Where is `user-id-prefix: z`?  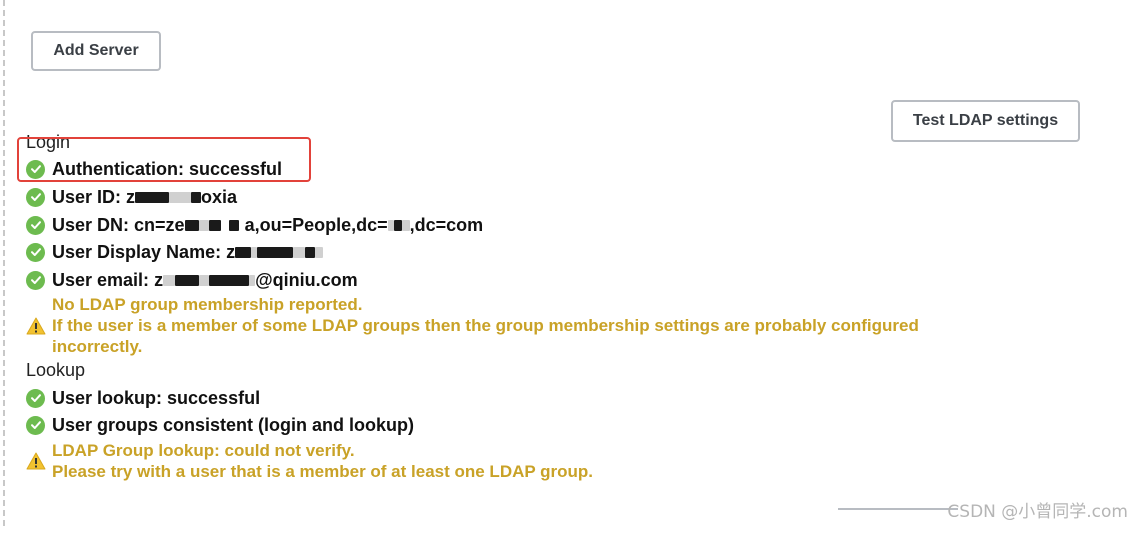 user-id-prefix: z is located at coordinates (131, 196).